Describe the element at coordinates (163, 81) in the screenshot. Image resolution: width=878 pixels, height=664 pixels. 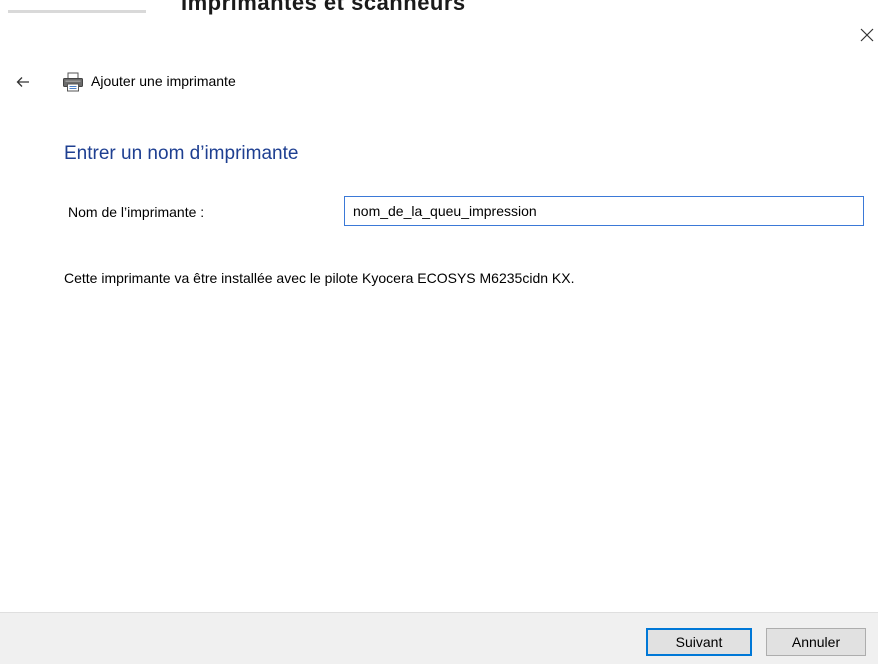
I see `wizard-title: Ajouter une imprimante` at that location.